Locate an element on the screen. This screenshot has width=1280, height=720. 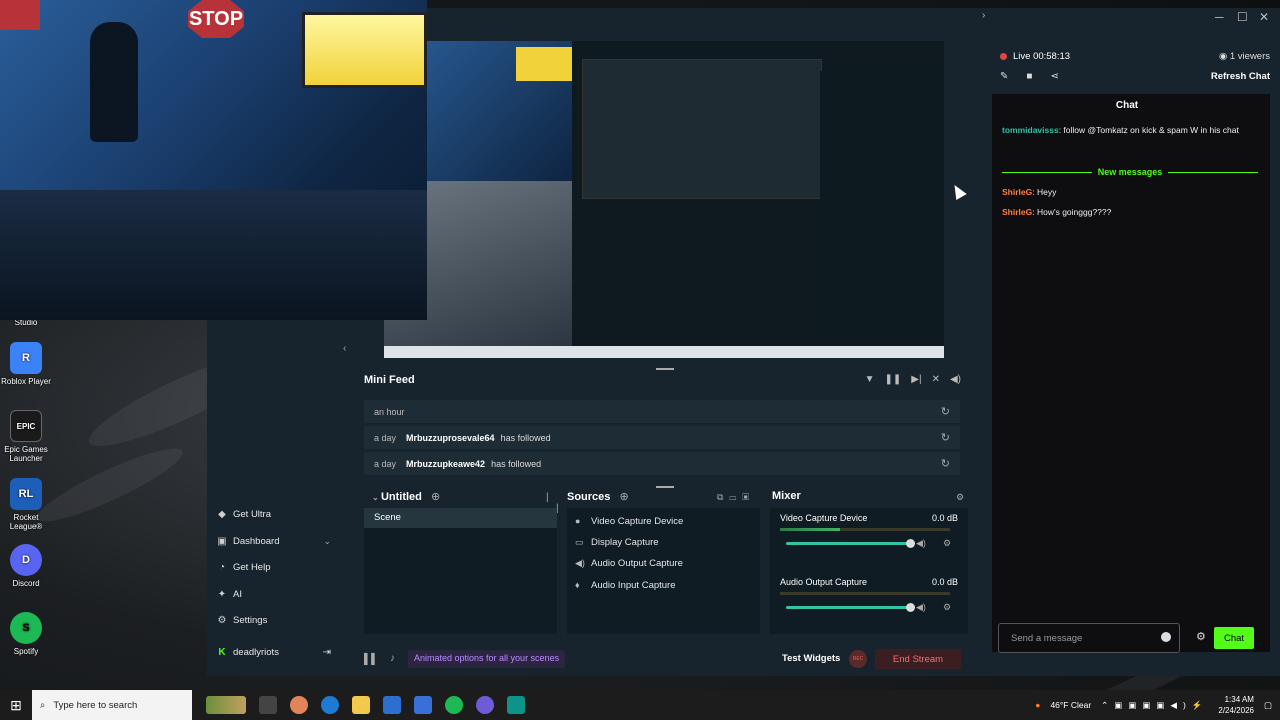
mini-feed-toolbar: ▼ ❚❚ ▶| ✕ ◀) is located at coordinates (913, 379).